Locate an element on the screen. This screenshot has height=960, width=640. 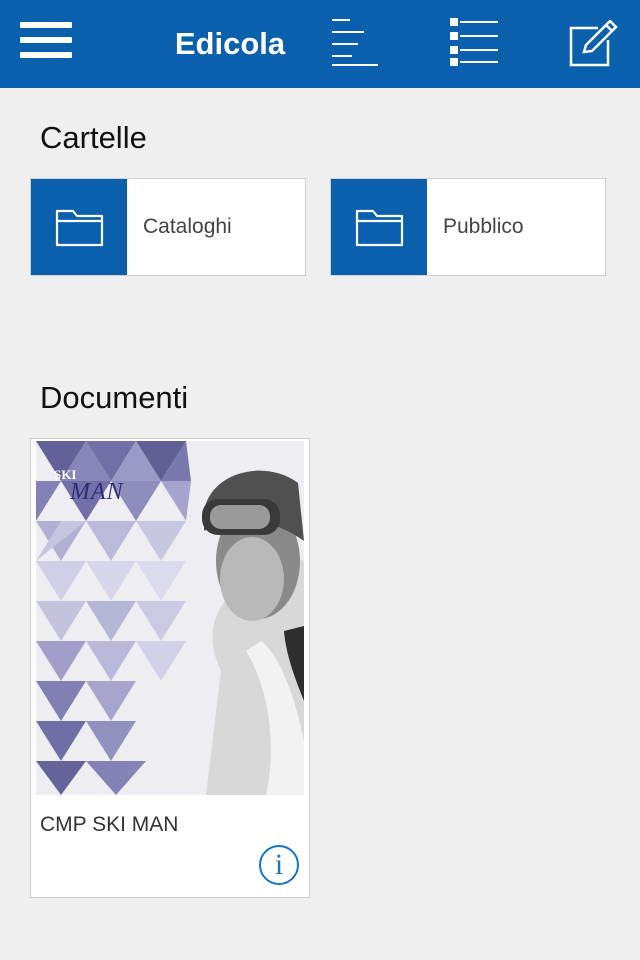
text-align-icon is located at coordinates (355, 43).